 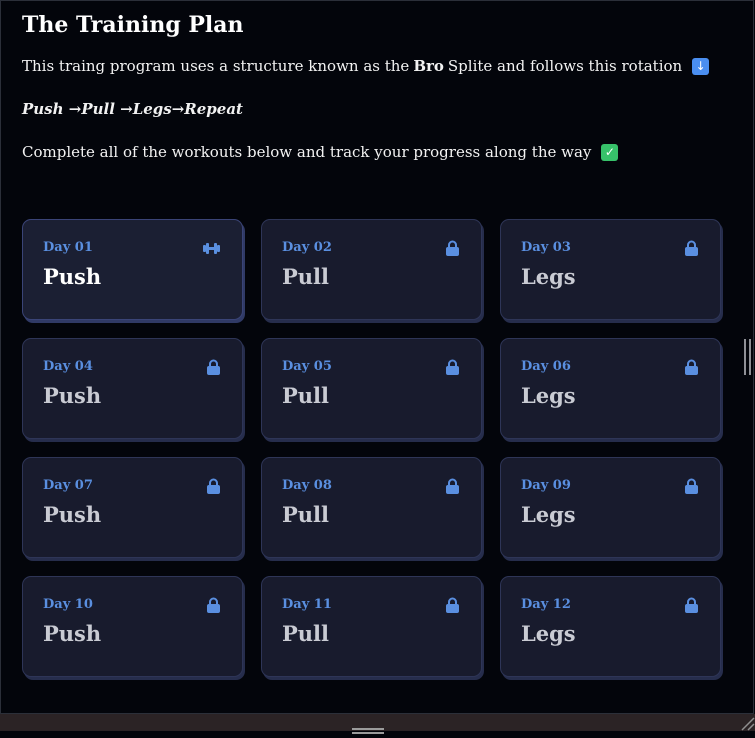 What do you see at coordinates (372, 109) in the screenshot?
I see `rotation-text: Push →Pull →Legs→Repeat` at bounding box center [372, 109].